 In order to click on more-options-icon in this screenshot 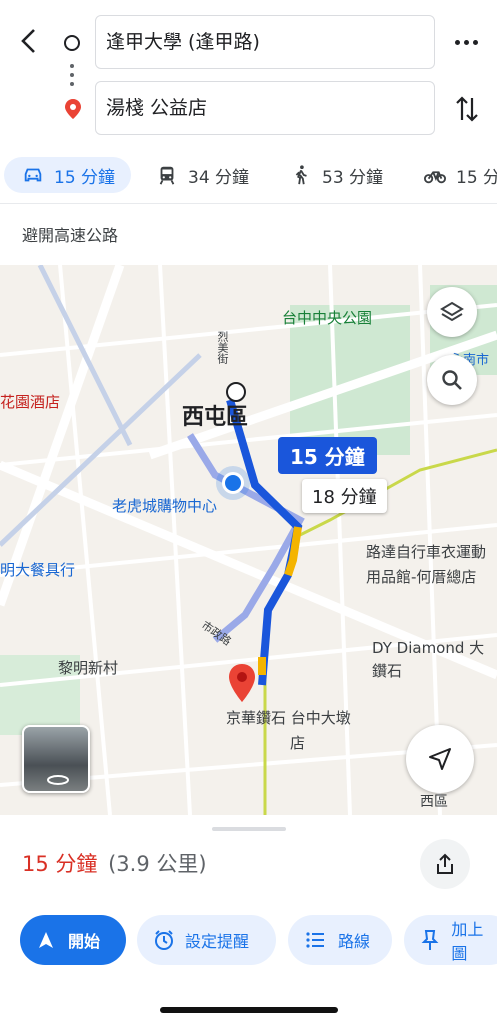, I will do `click(466, 42)`.